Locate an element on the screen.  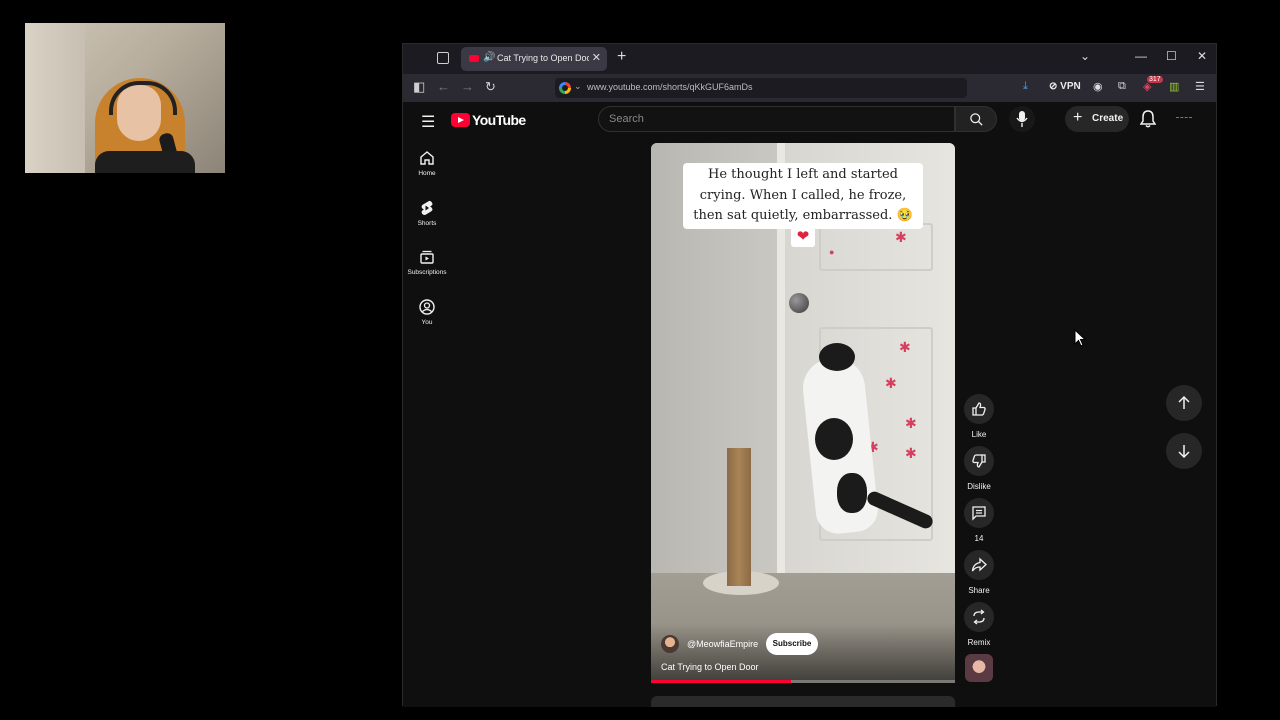
like-button: Like is located at coordinates (979, 416).